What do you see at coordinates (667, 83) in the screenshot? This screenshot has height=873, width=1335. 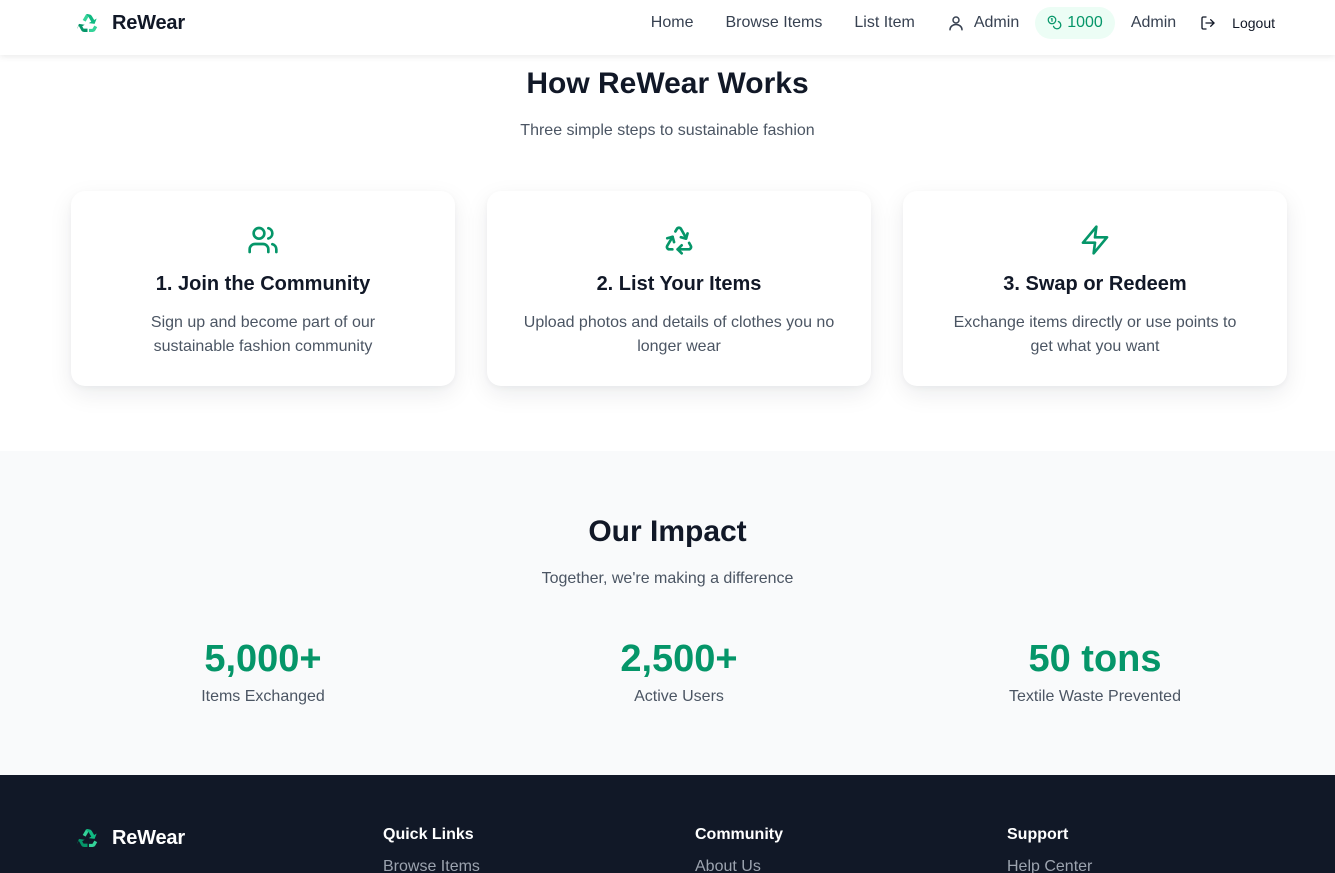 I see `how-title: How ReWear Works` at bounding box center [667, 83].